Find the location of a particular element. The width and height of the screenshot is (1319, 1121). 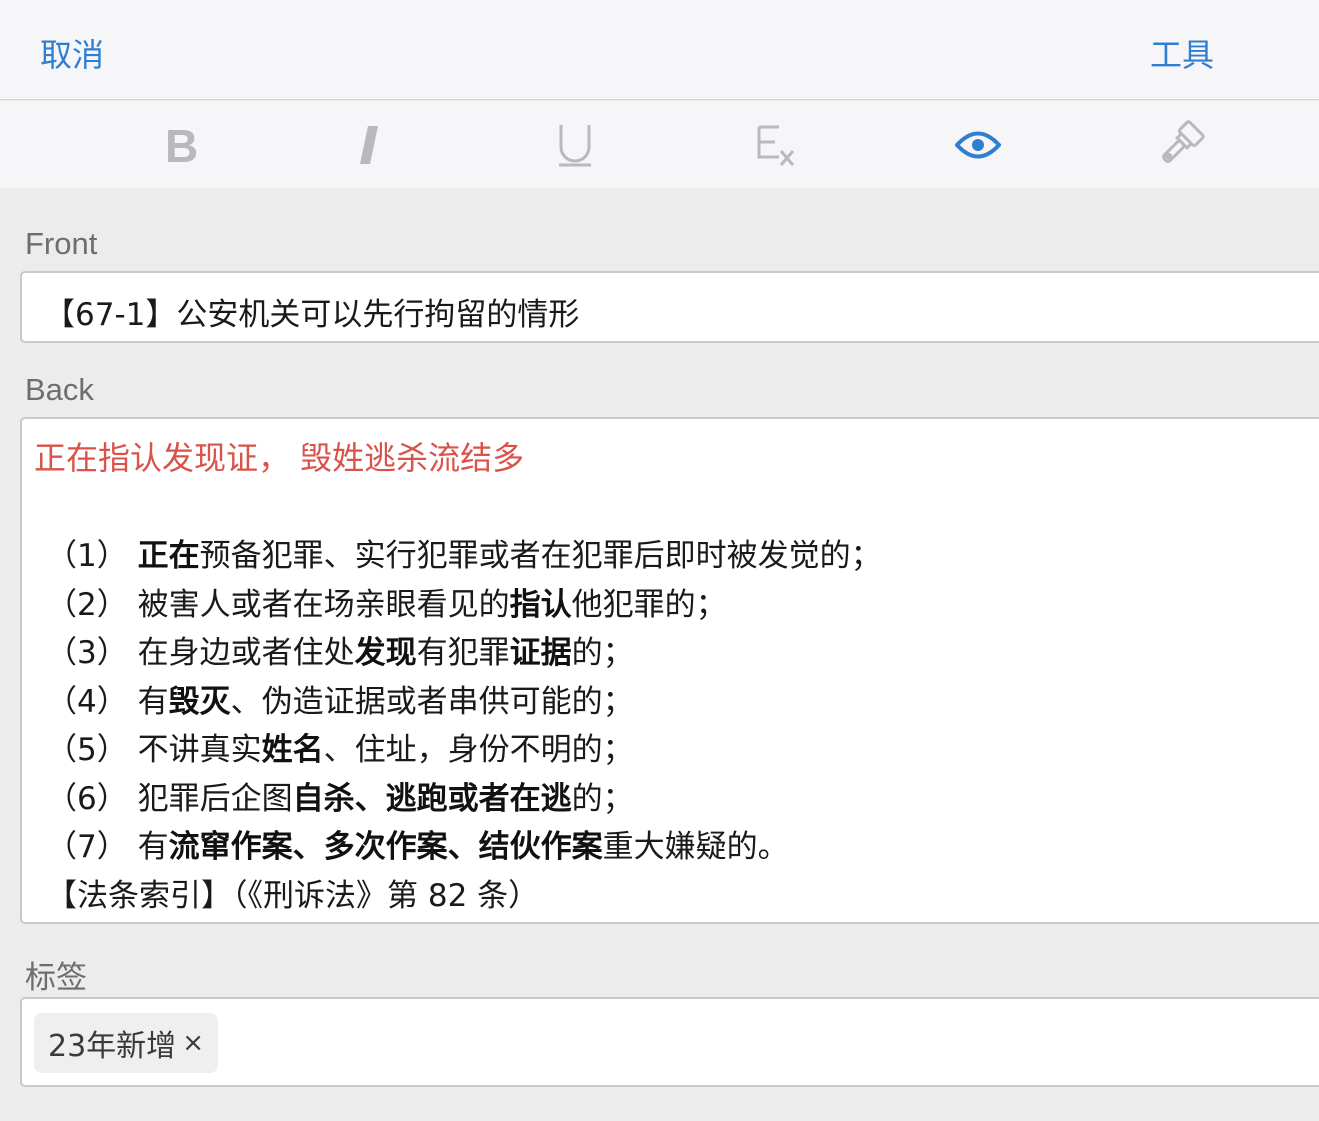

back-line: （2） 被害人或者在场亲眼看见的指认他犯罪的； is located at coordinates (386, 601).